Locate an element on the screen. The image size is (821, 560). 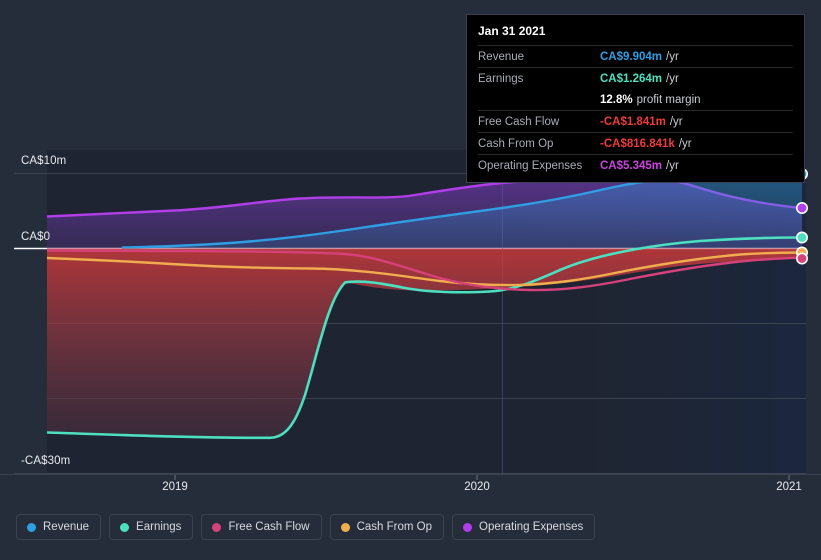
legend-label-earnings: Earnings is located at coordinates (159, 527).